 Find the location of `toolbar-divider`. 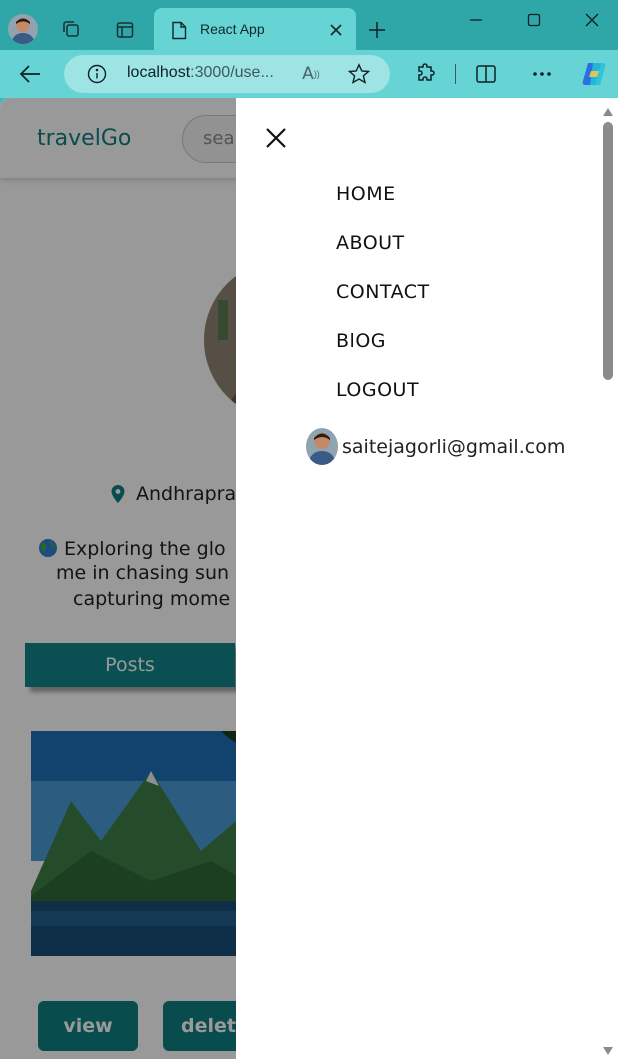

toolbar-divider is located at coordinates (455, 74).